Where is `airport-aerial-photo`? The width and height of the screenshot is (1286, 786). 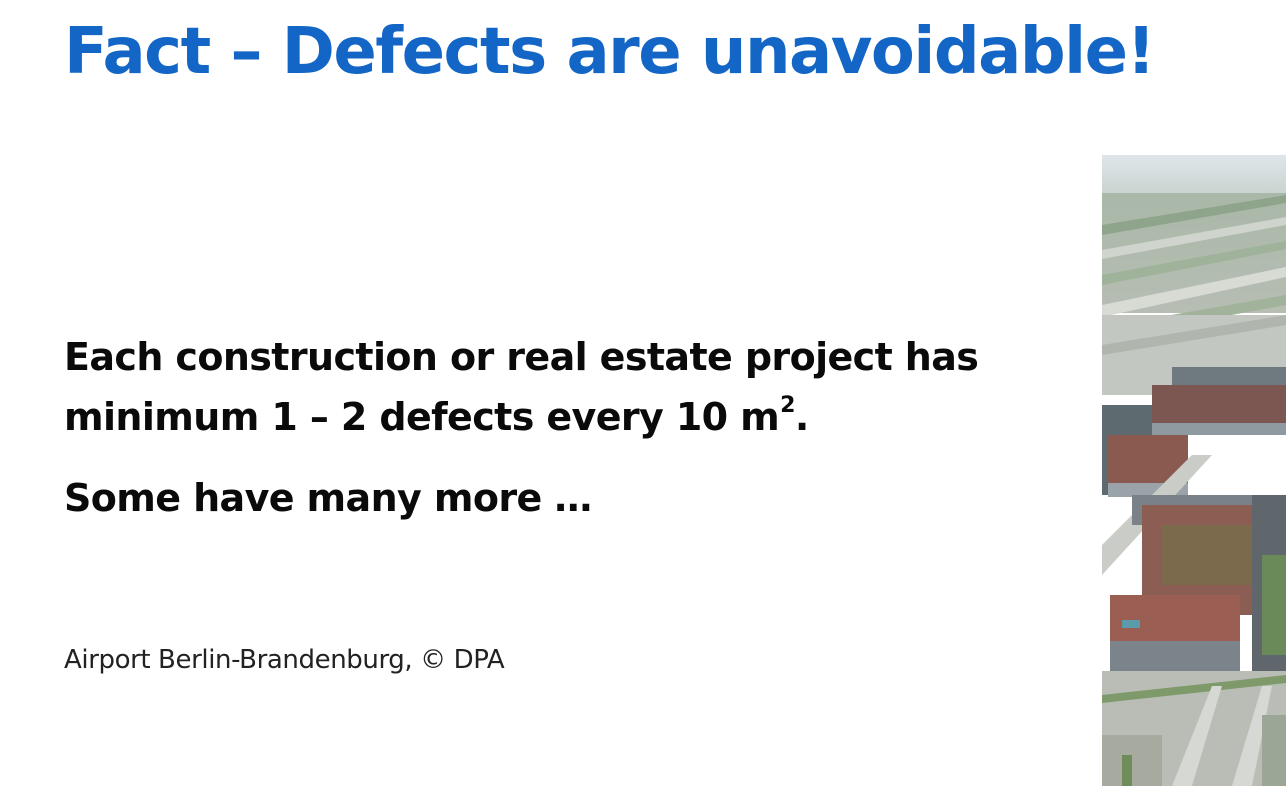
airport-aerial-photo is located at coordinates (1194, 470).